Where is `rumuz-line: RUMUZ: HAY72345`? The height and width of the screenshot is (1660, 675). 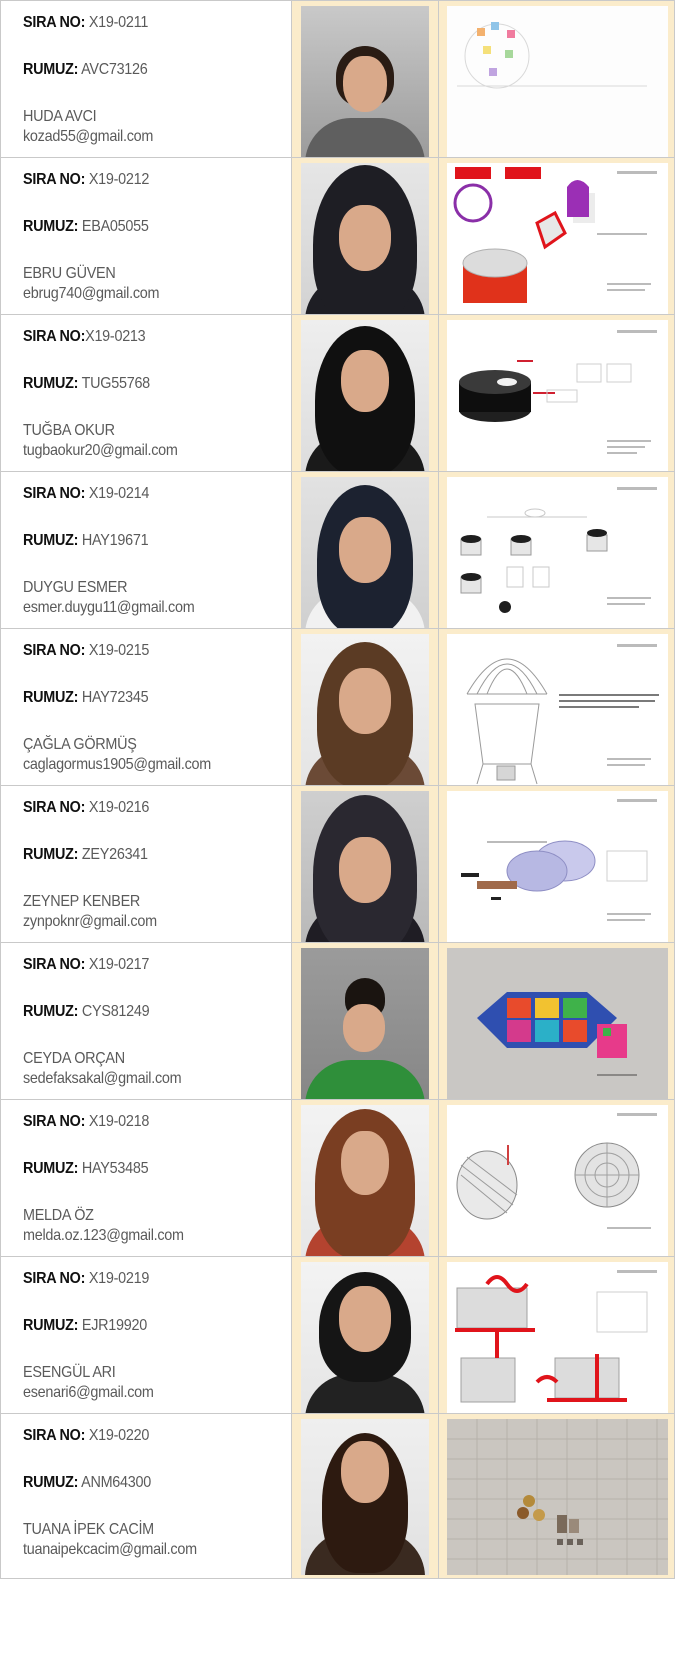
rumuz-line: RUMUZ: HAY72345 is located at coordinates (143, 698).